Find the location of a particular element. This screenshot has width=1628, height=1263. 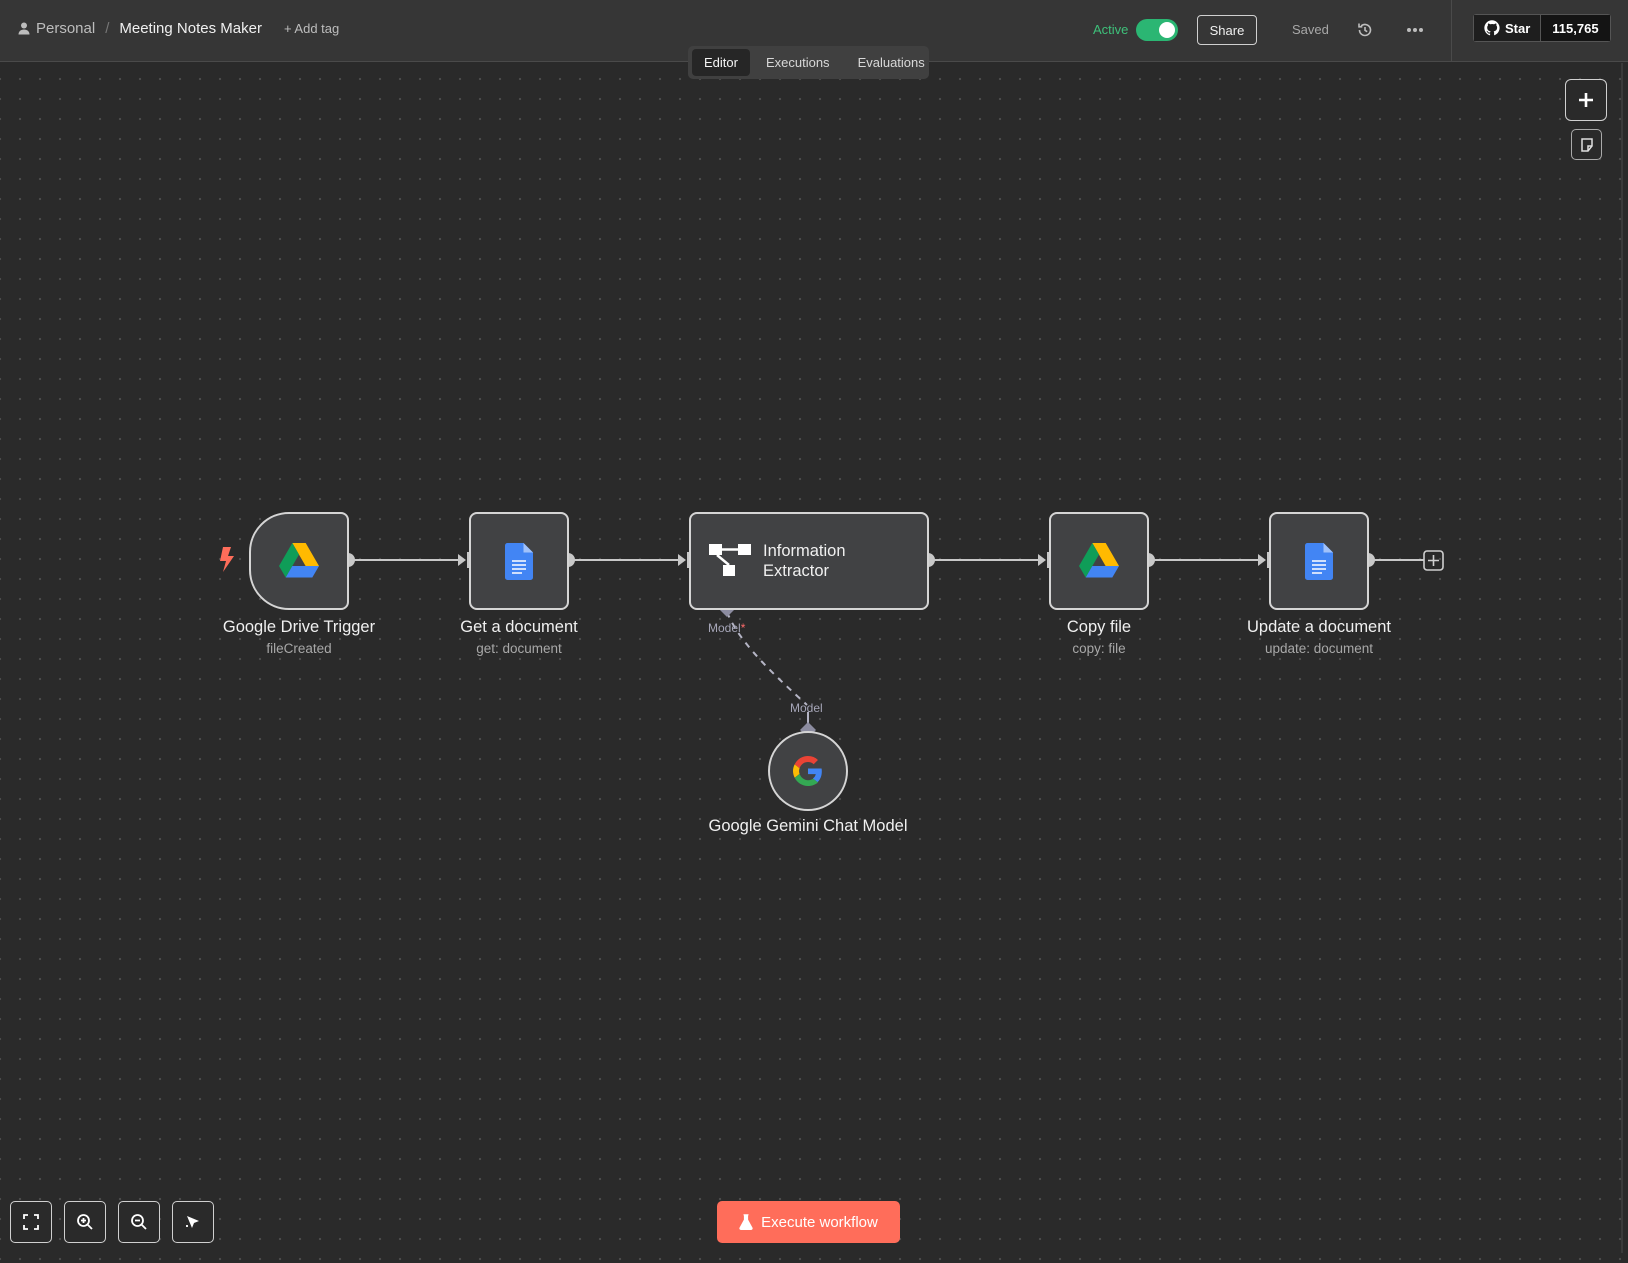

zoom-to-fit-button is located at coordinates (31, 1222).